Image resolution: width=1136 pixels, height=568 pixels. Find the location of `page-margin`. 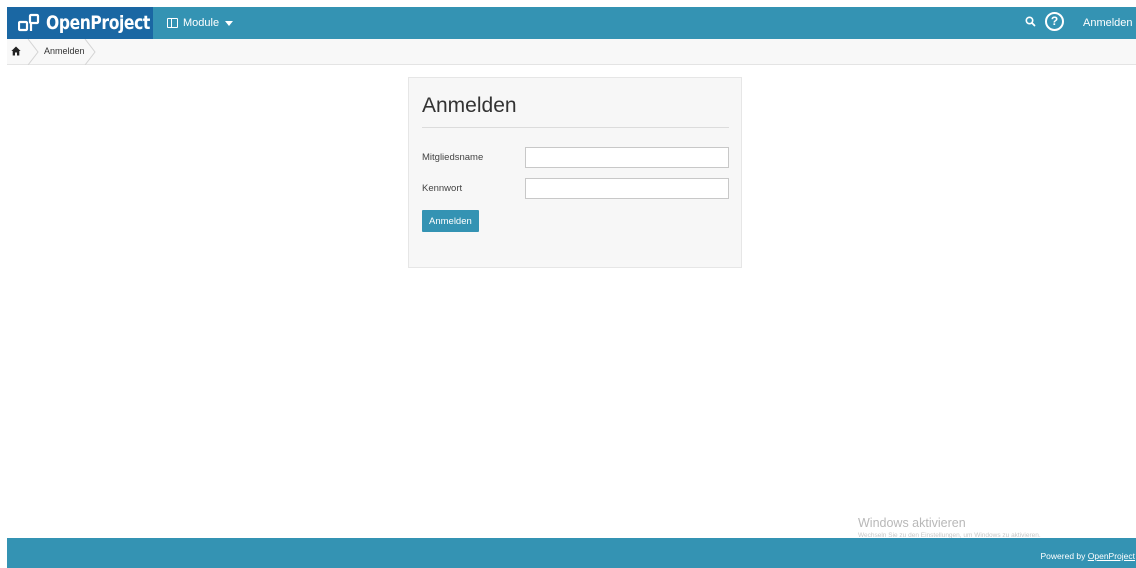

page-margin is located at coordinates (3, 284).